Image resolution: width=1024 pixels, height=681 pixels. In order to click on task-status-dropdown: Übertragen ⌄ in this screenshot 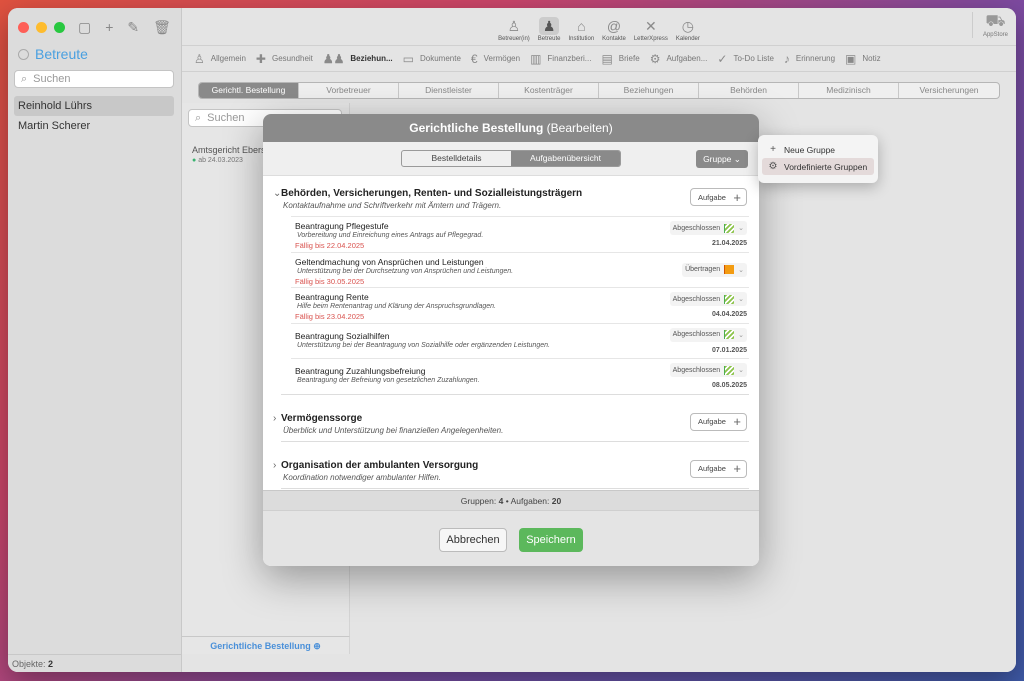, I will do `click(714, 269)`.